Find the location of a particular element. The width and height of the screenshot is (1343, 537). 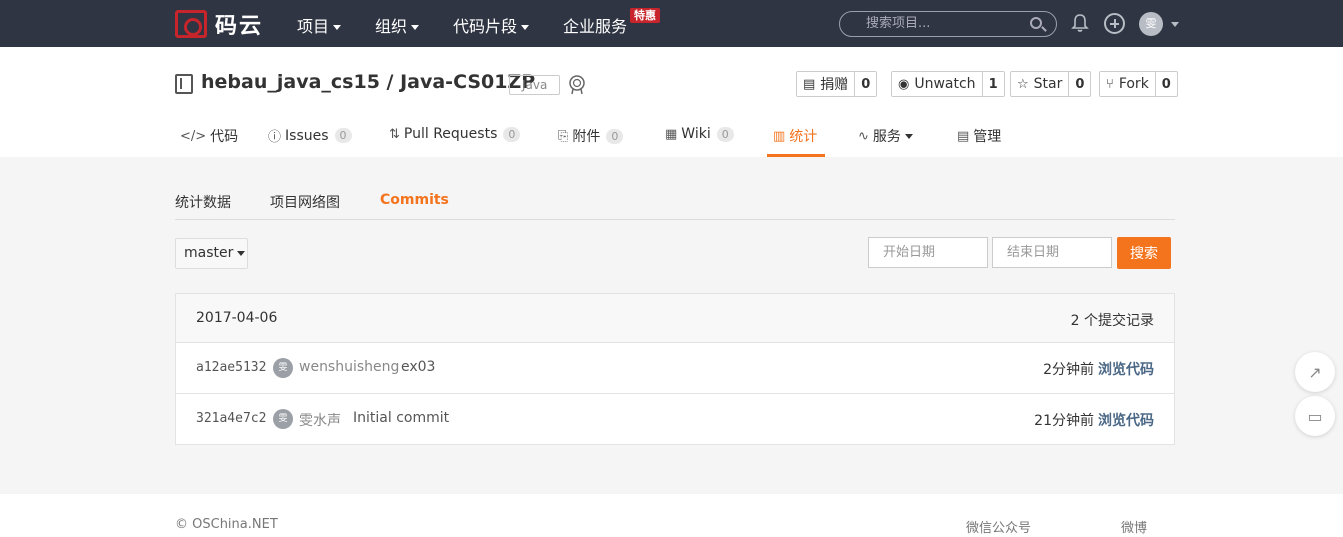

nav-item-projects: 项目 is located at coordinates (319, 25).